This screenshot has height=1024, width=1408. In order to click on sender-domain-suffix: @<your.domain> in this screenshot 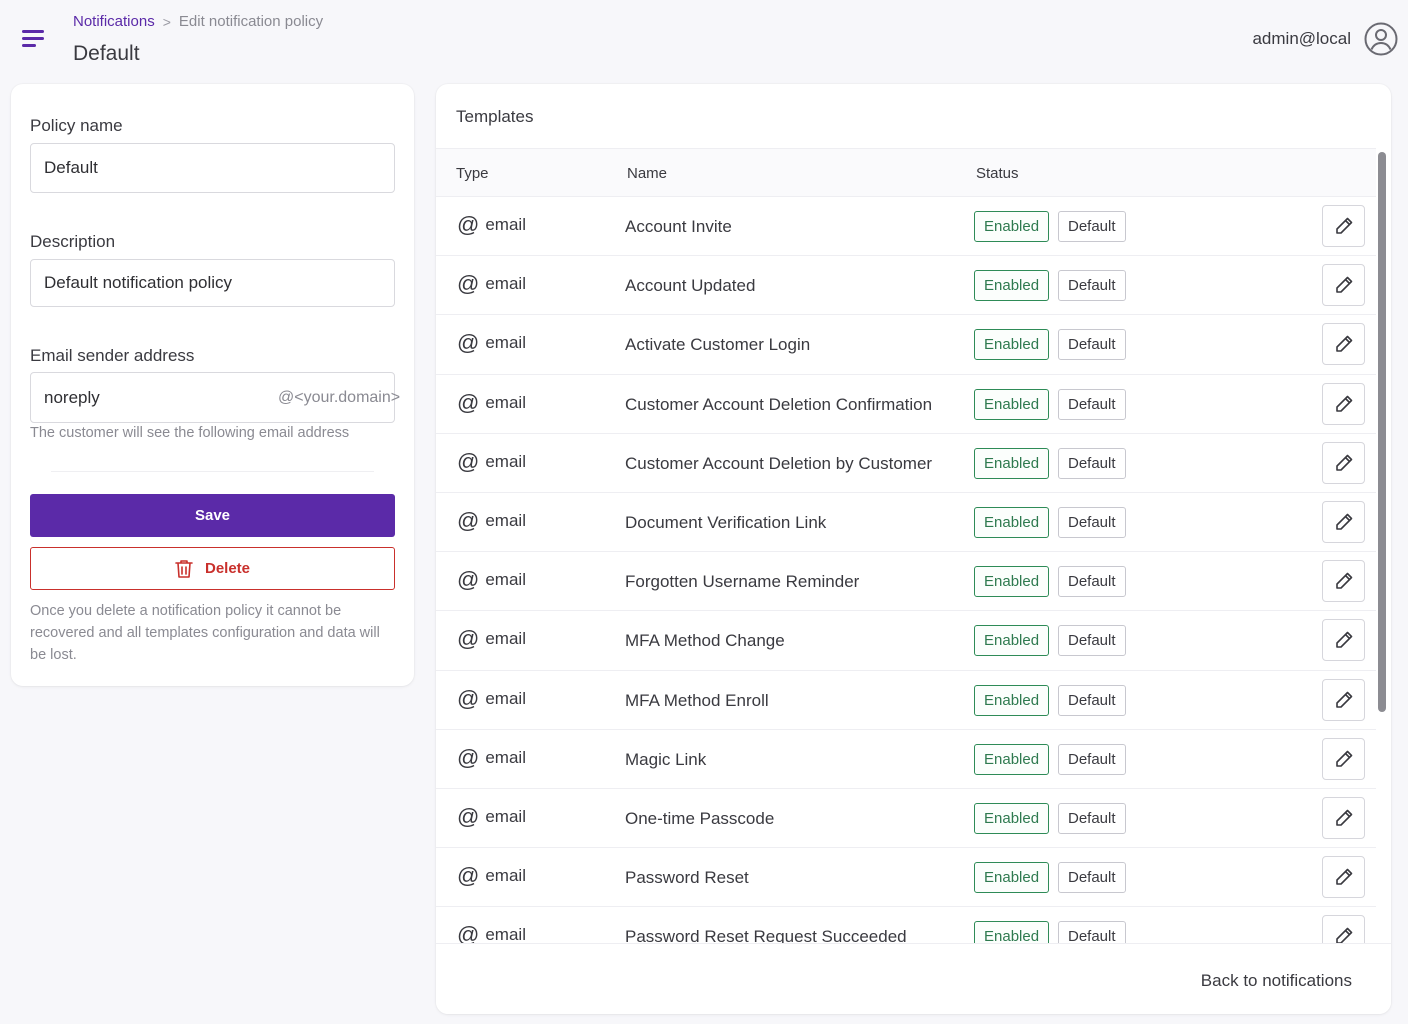, I will do `click(339, 397)`.